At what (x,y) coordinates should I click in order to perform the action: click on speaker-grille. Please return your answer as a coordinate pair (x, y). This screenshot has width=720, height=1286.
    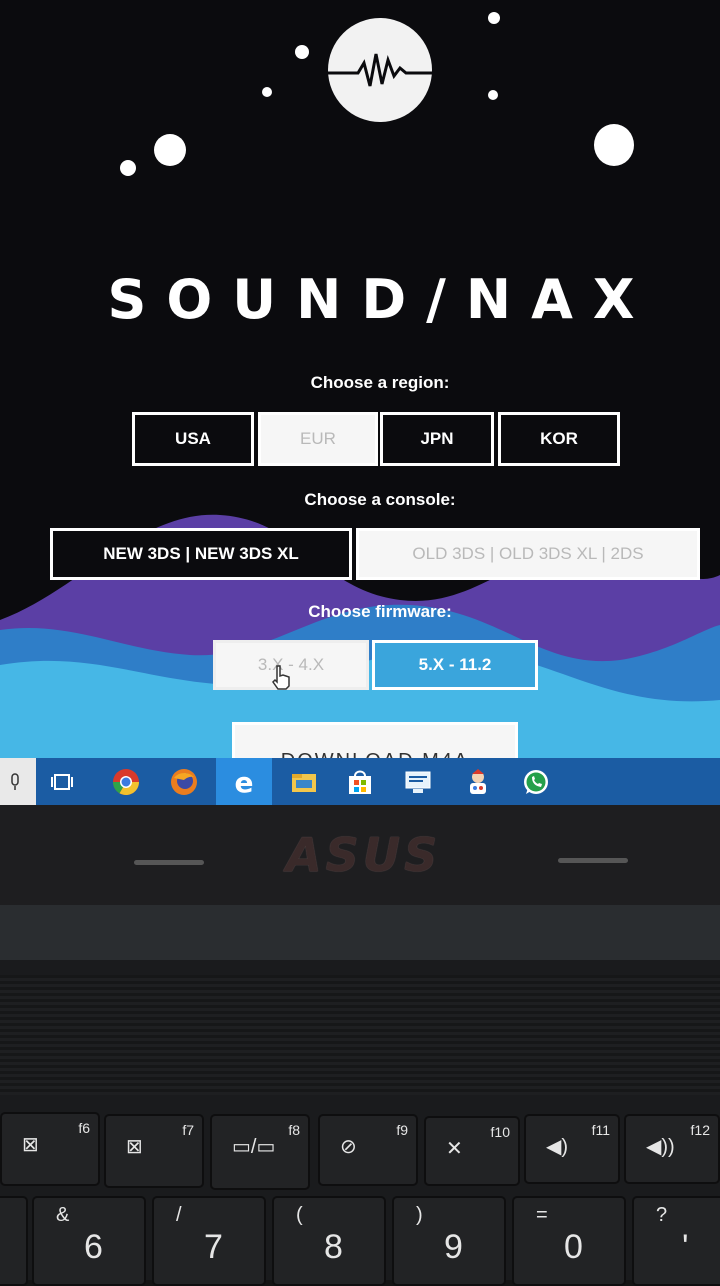
    Looking at the image, I should click on (360, 1035).